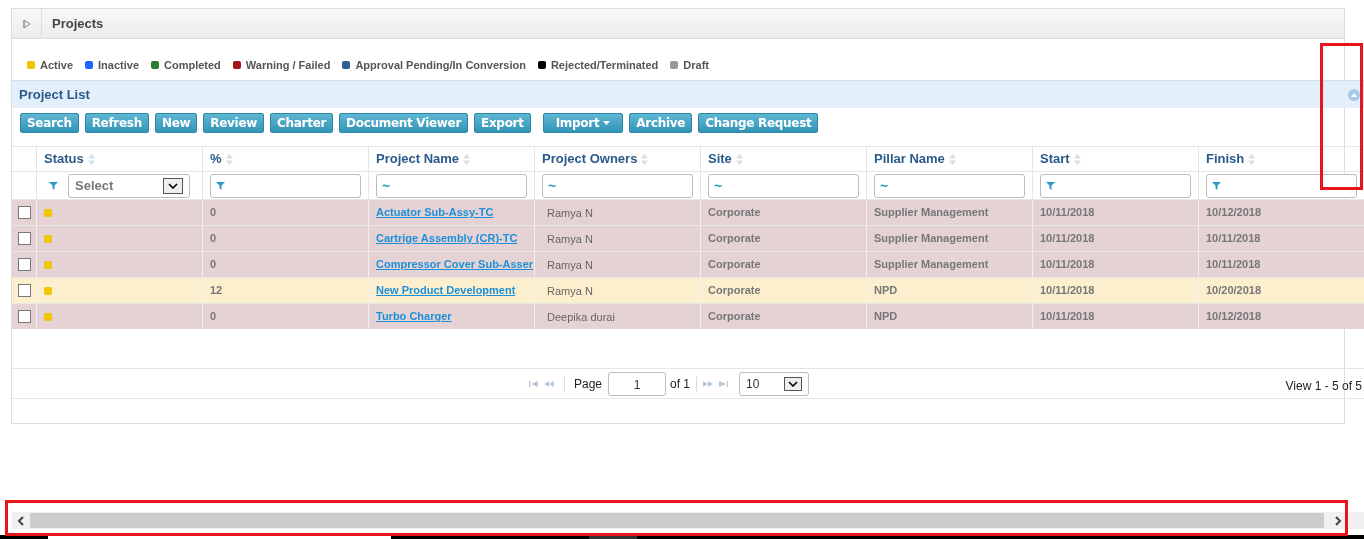 This screenshot has height=539, width=1364. I want to click on project-link: Cartrige Assembly (CR)-TC, so click(447, 238).